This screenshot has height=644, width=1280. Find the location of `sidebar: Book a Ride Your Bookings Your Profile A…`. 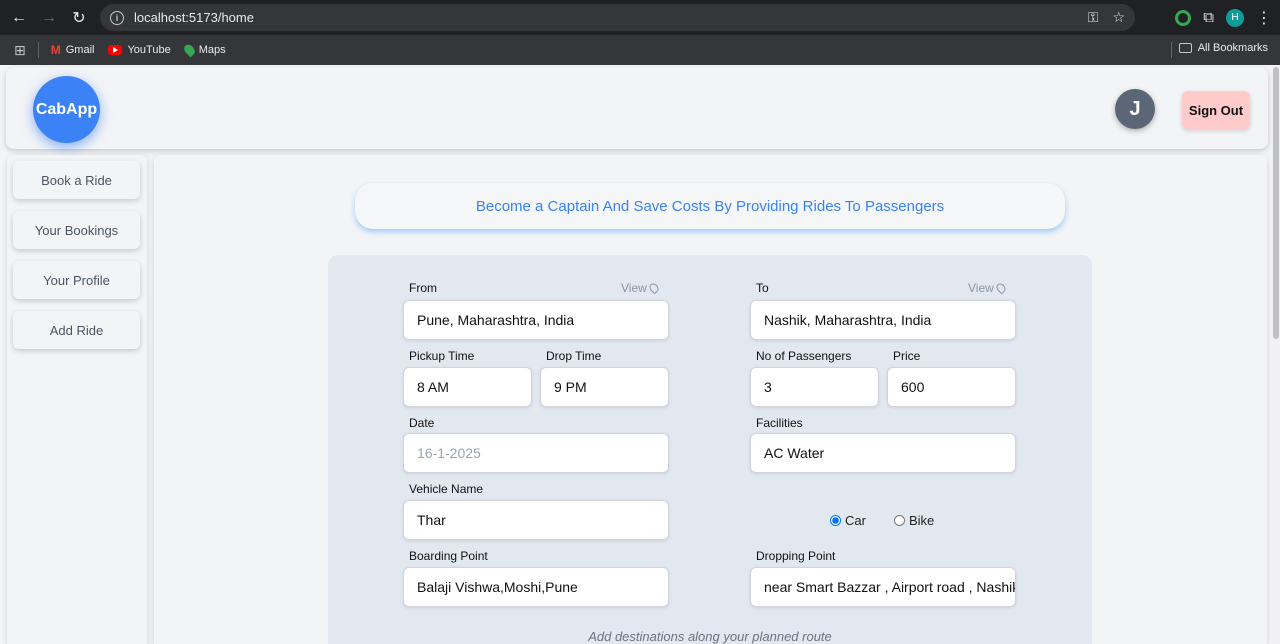

sidebar: Book a Ride Your Bookings Your Profile A… is located at coordinates (77, 399).